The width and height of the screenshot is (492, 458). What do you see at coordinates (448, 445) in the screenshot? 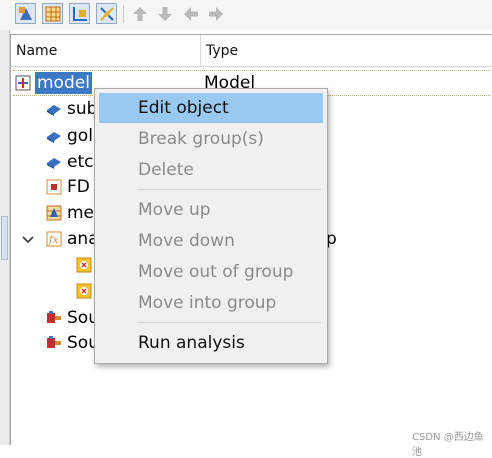
I see `watermark: CSDN @西边鱼池` at bounding box center [448, 445].